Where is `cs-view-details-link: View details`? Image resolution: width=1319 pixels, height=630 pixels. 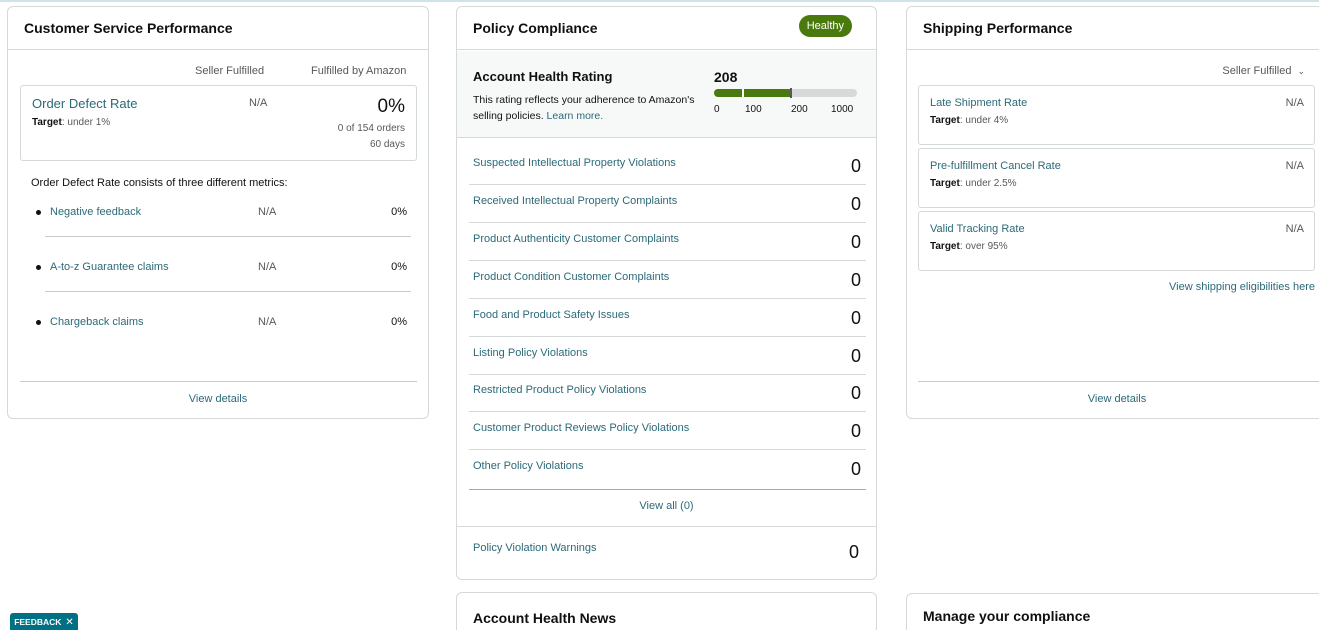 cs-view-details-link: View details is located at coordinates (218, 399).